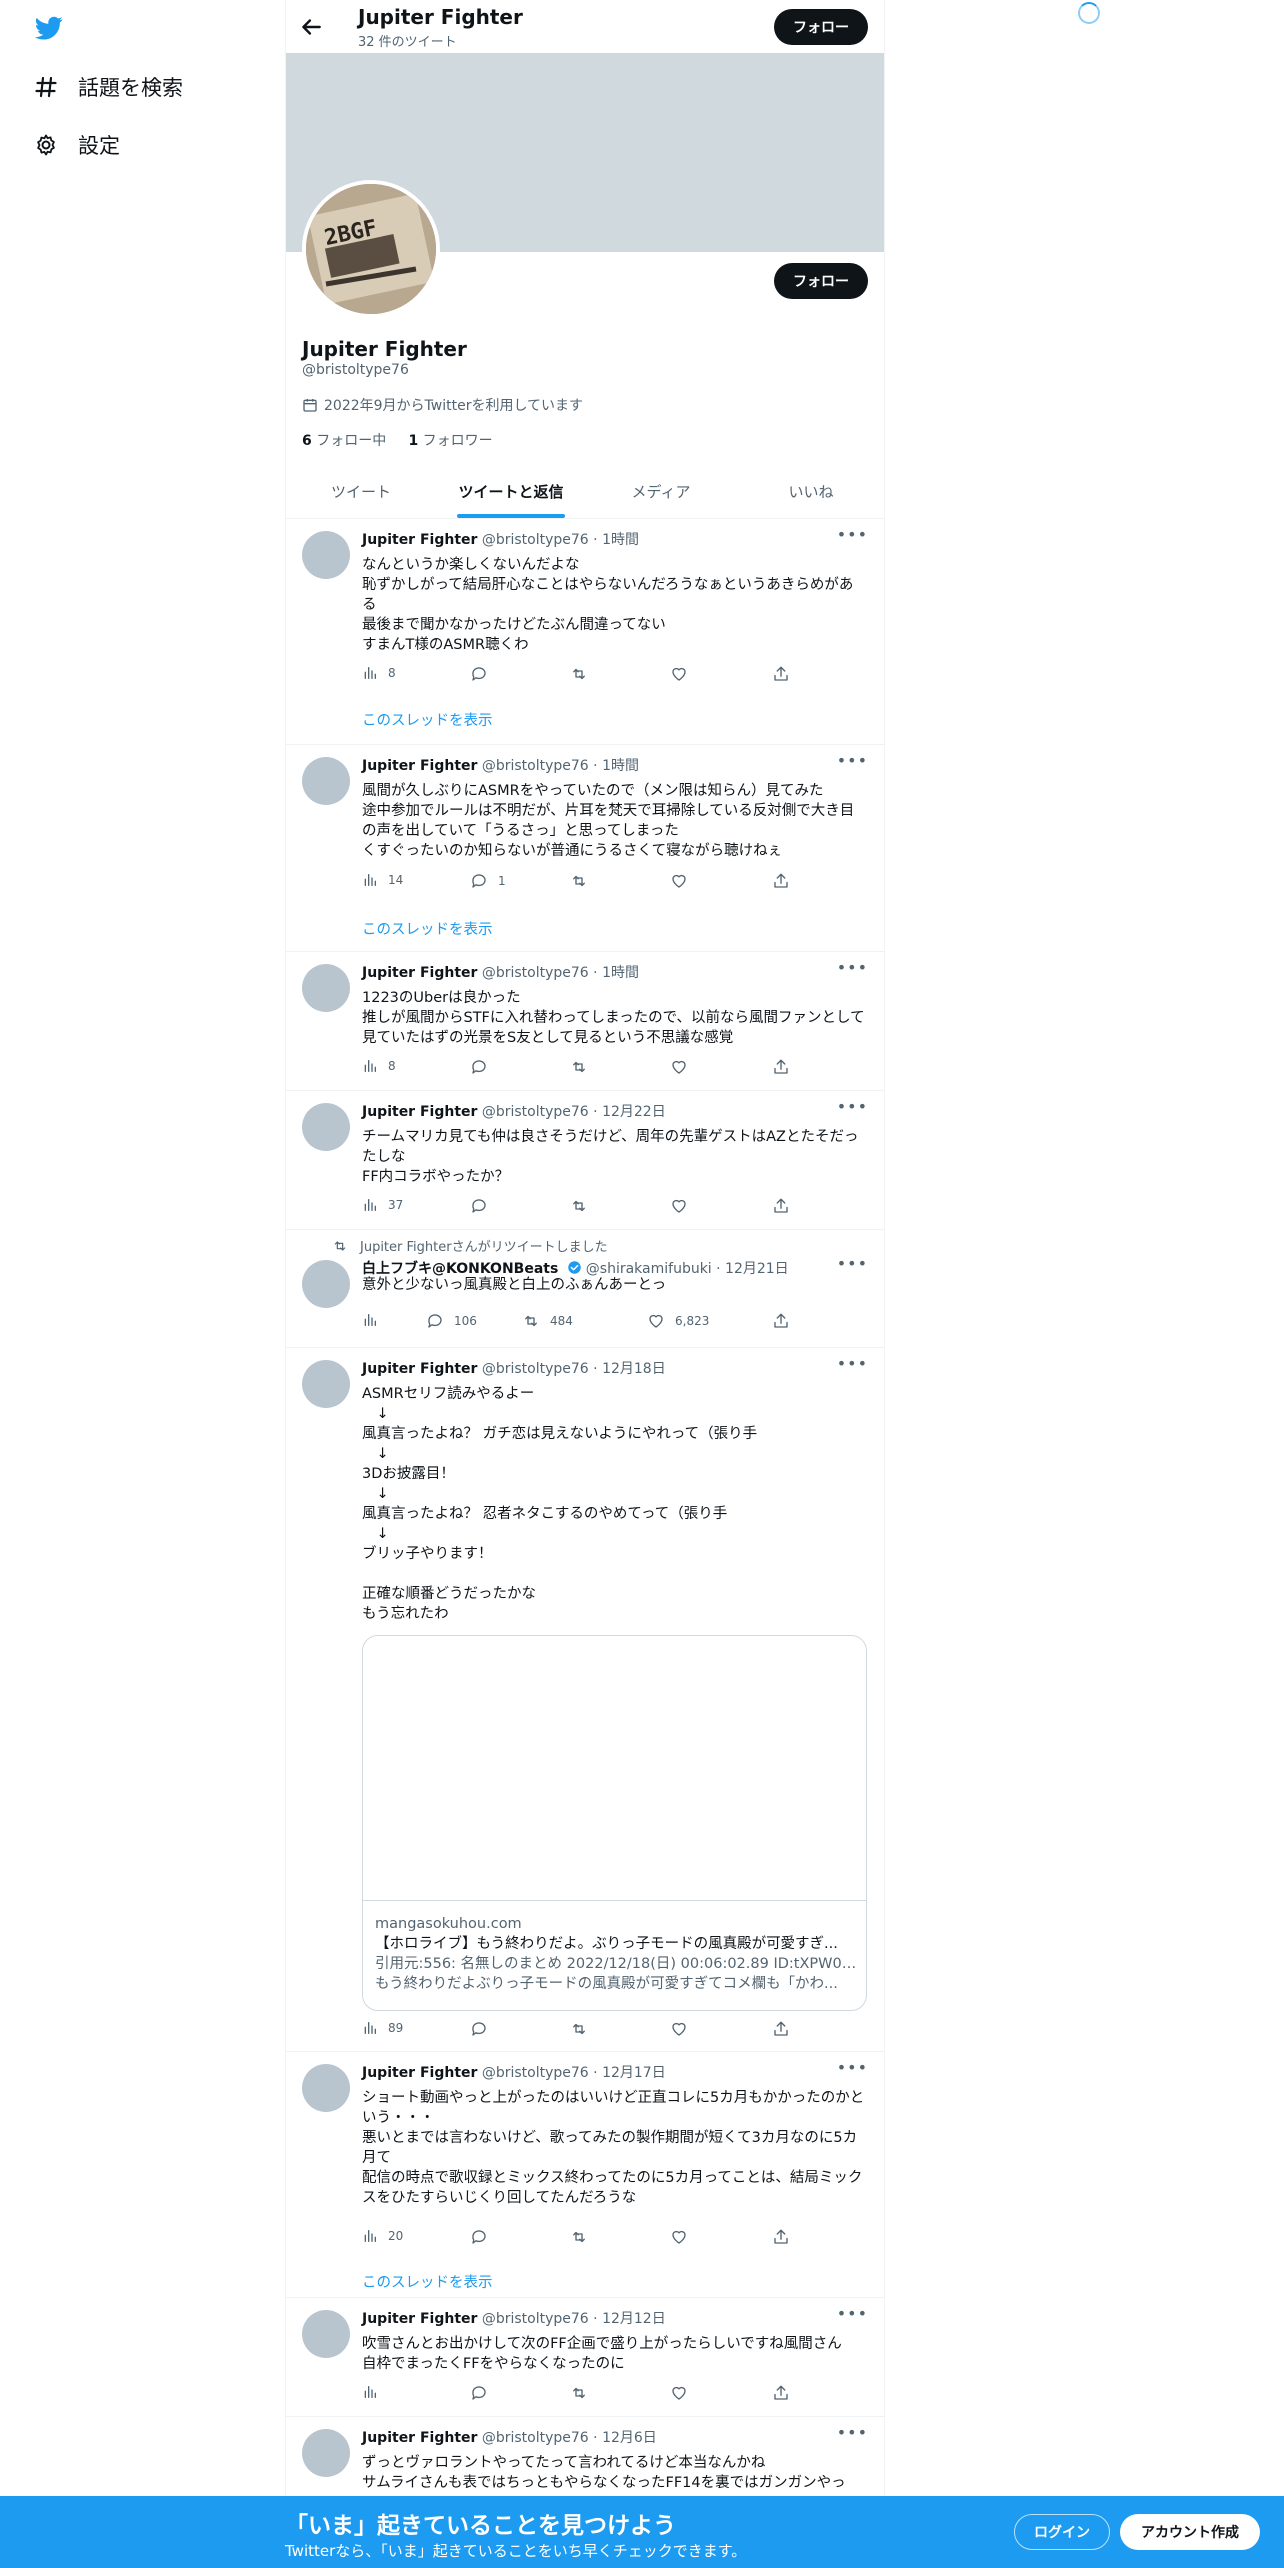  What do you see at coordinates (560, 766) in the screenshot?
I see `tweet-meta: @bristoltype76 · 1時間` at bounding box center [560, 766].